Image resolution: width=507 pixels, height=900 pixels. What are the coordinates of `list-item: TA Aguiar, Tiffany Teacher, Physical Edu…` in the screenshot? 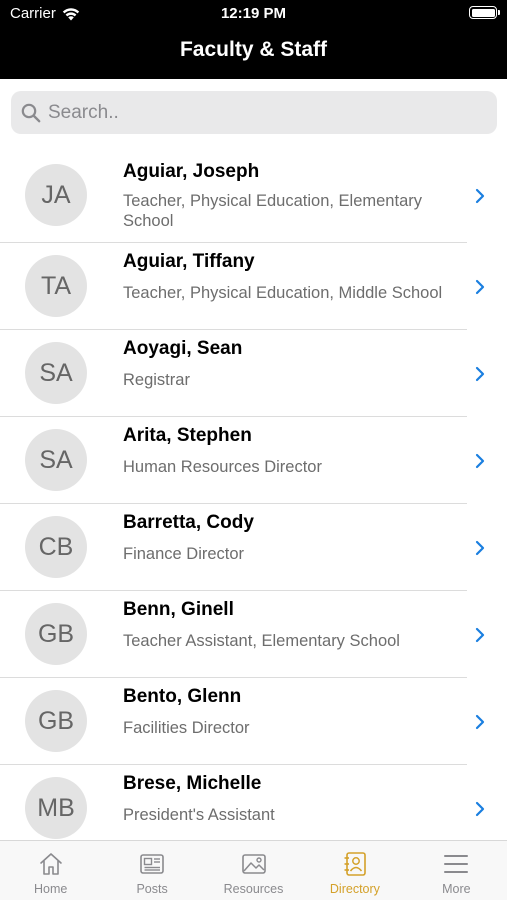 It's located at (253, 286).